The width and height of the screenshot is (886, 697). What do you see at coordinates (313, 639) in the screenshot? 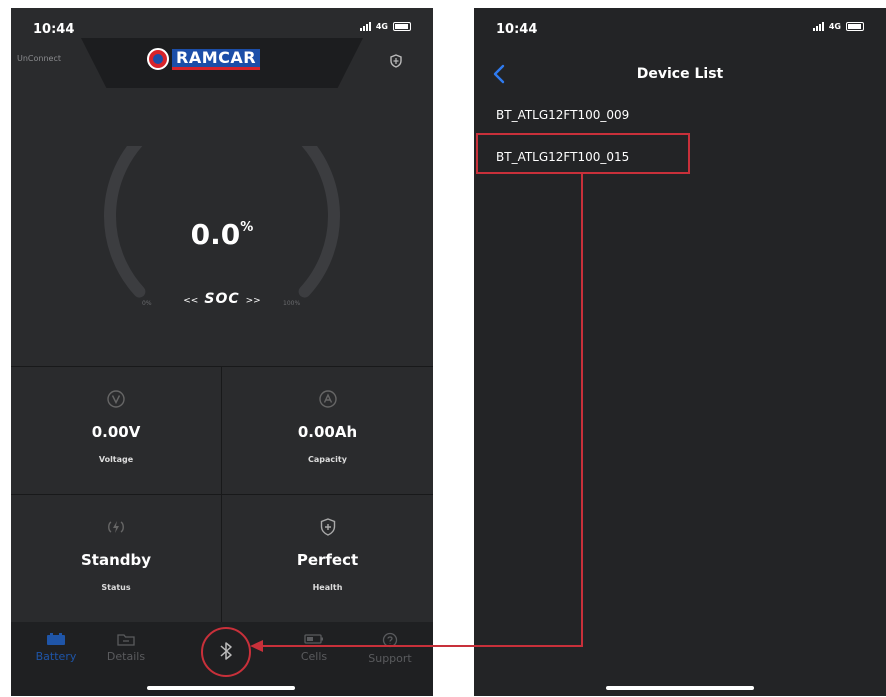
I see `cells-icon` at bounding box center [313, 639].